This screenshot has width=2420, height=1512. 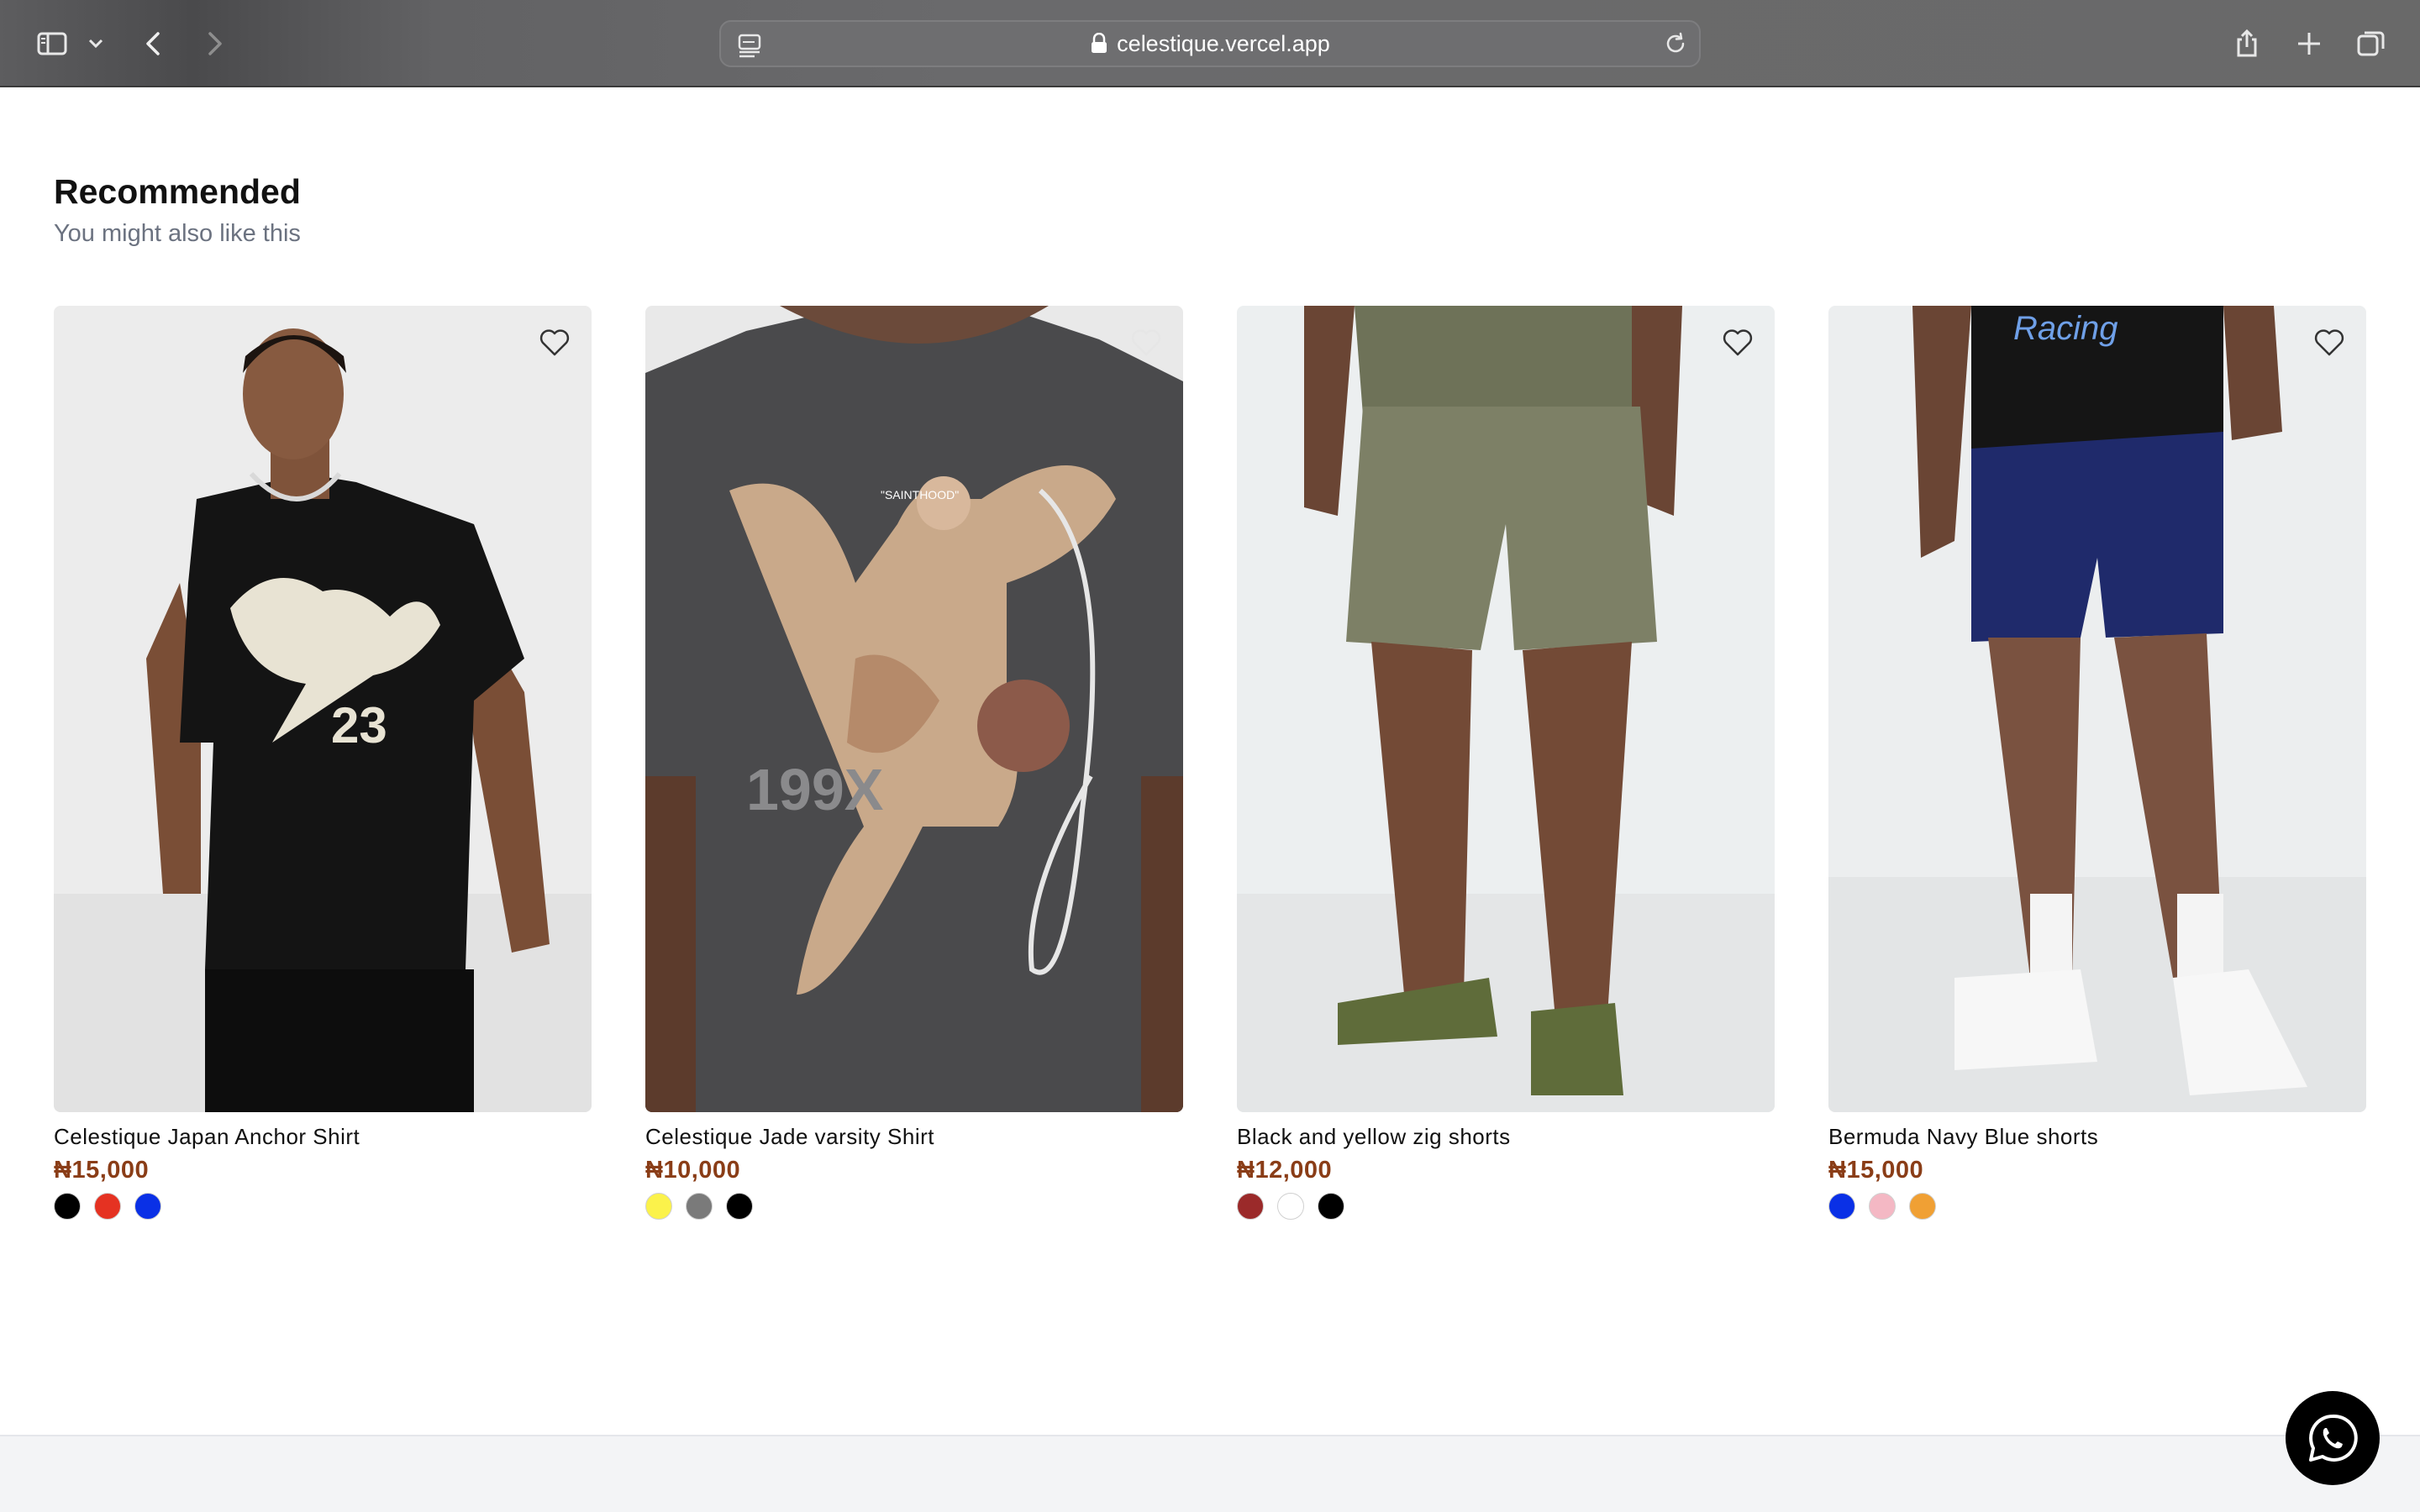 What do you see at coordinates (359, 725) in the screenshot?
I see `svg-text: 23` at bounding box center [359, 725].